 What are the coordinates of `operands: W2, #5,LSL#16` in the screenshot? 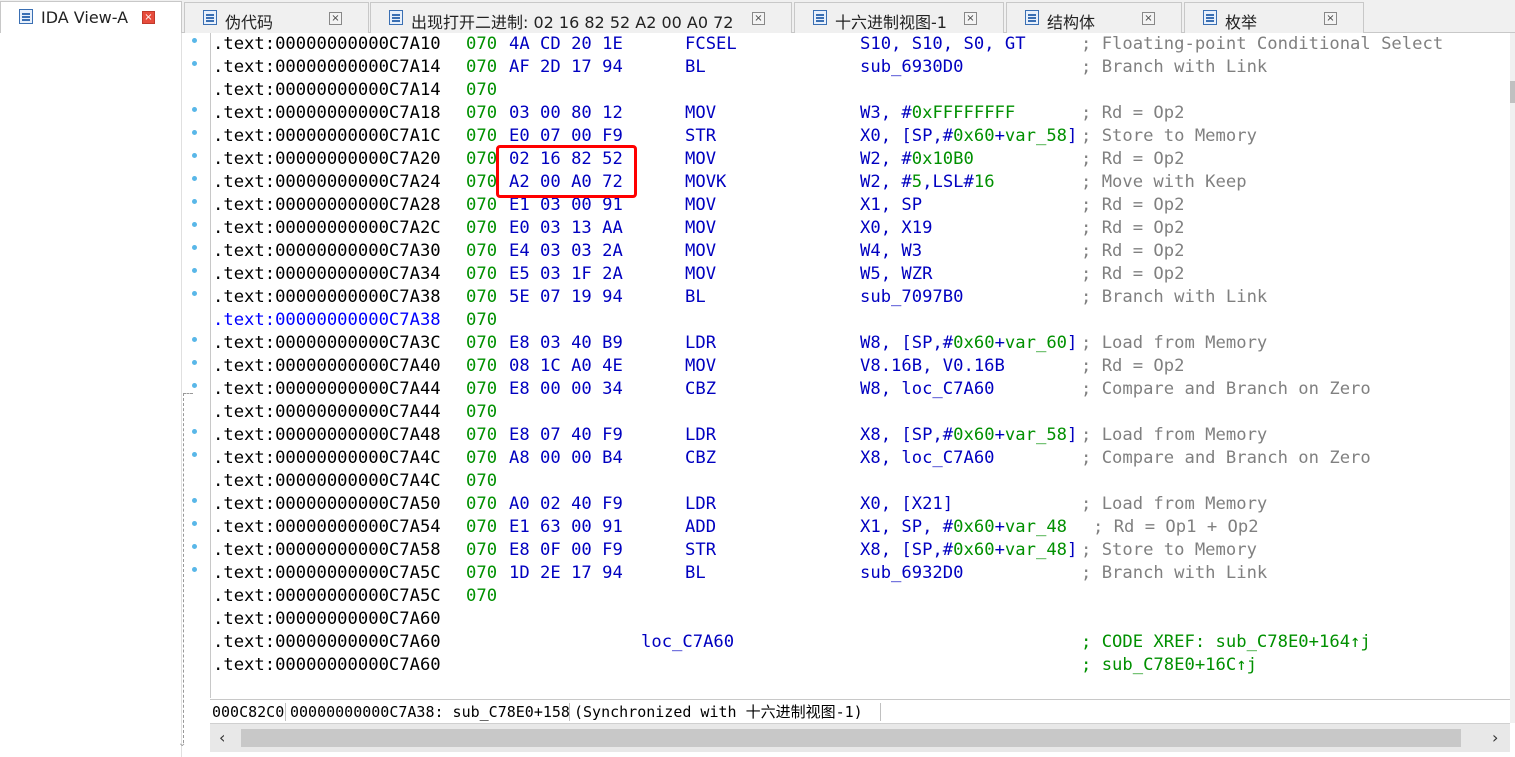 It's located at (927, 182).